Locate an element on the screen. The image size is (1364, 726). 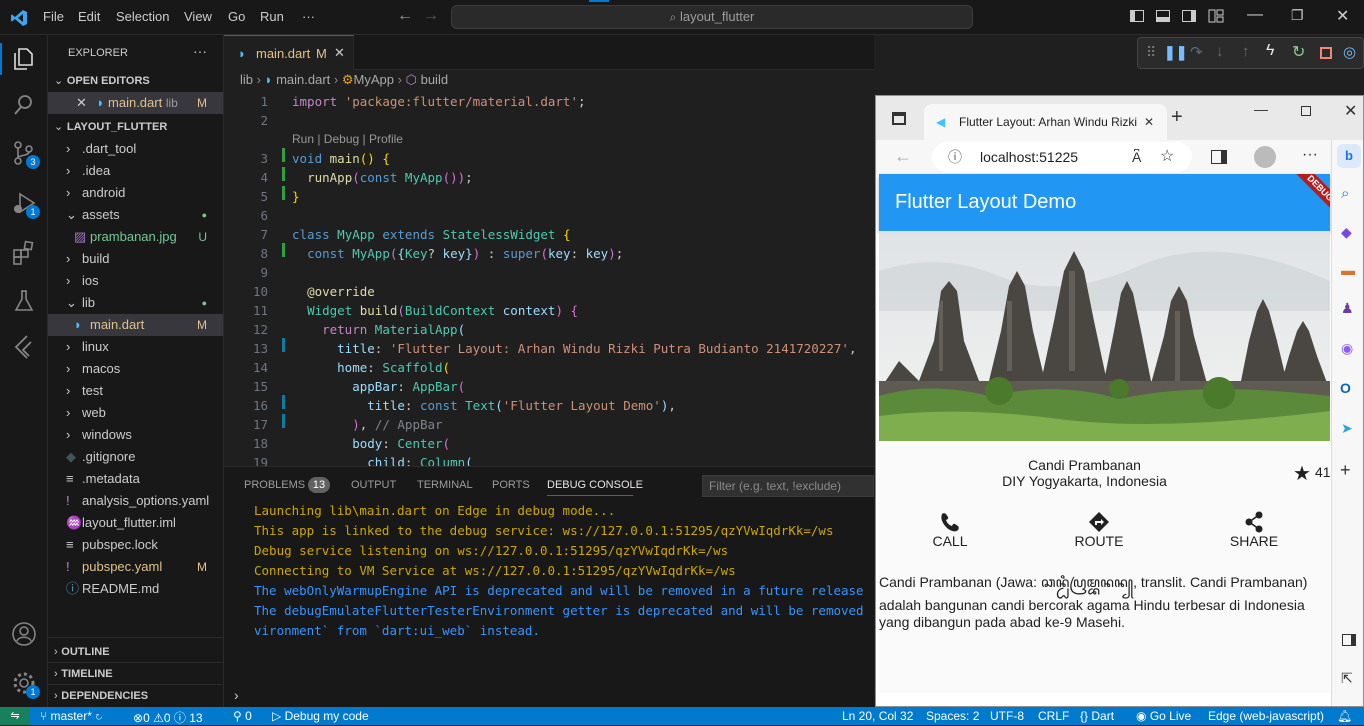
tools-icon: ▬ is located at coordinates (1348, 270).